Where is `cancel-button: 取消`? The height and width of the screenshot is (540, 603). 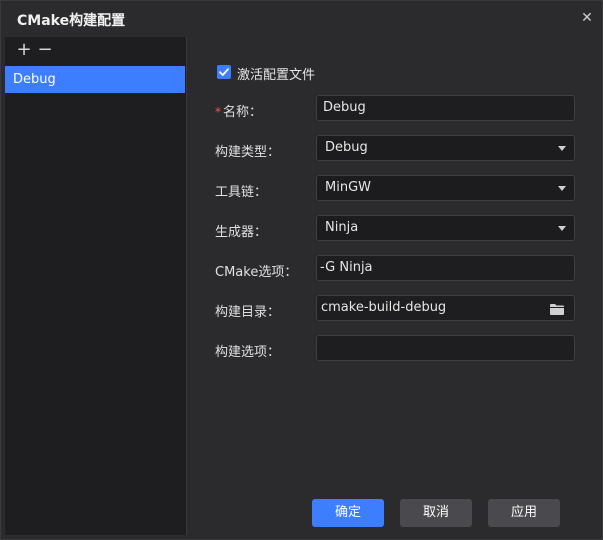
cancel-button: 取消 is located at coordinates (436, 513).